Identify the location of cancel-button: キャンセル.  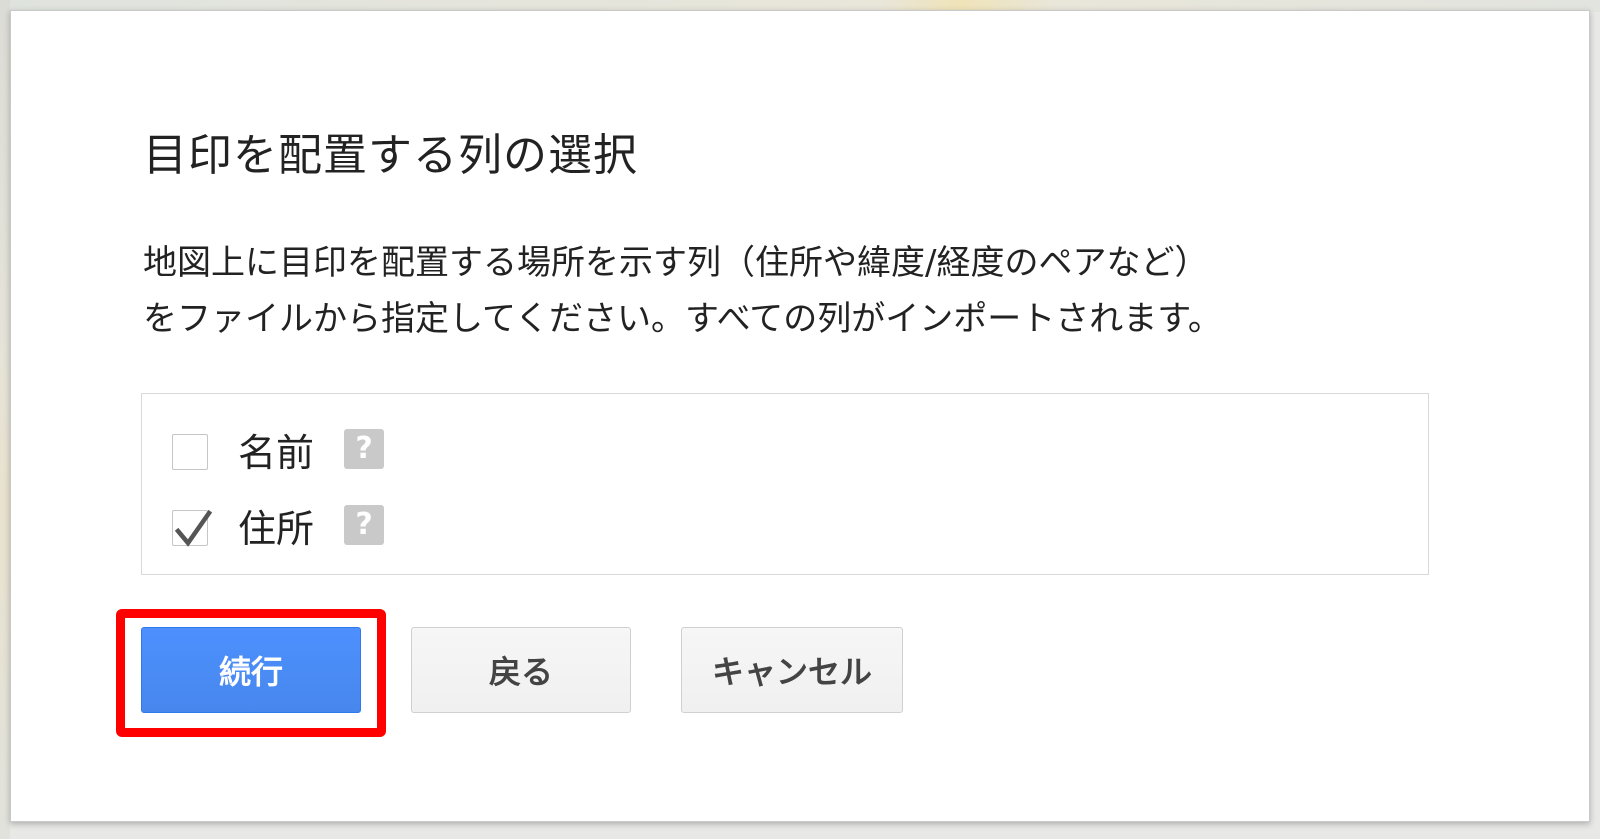
(792, 670).